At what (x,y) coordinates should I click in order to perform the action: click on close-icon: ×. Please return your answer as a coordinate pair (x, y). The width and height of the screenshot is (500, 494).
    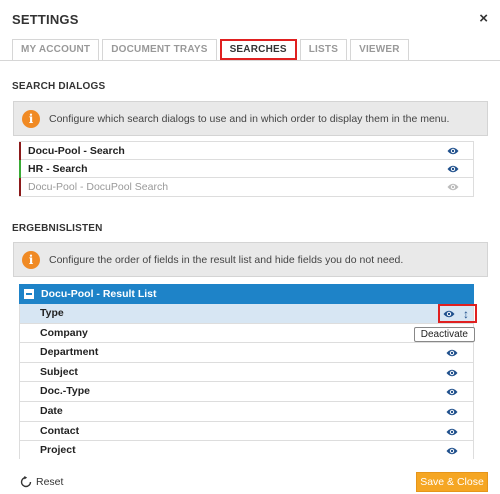
    Looking at the image, I should click on (483, 18).